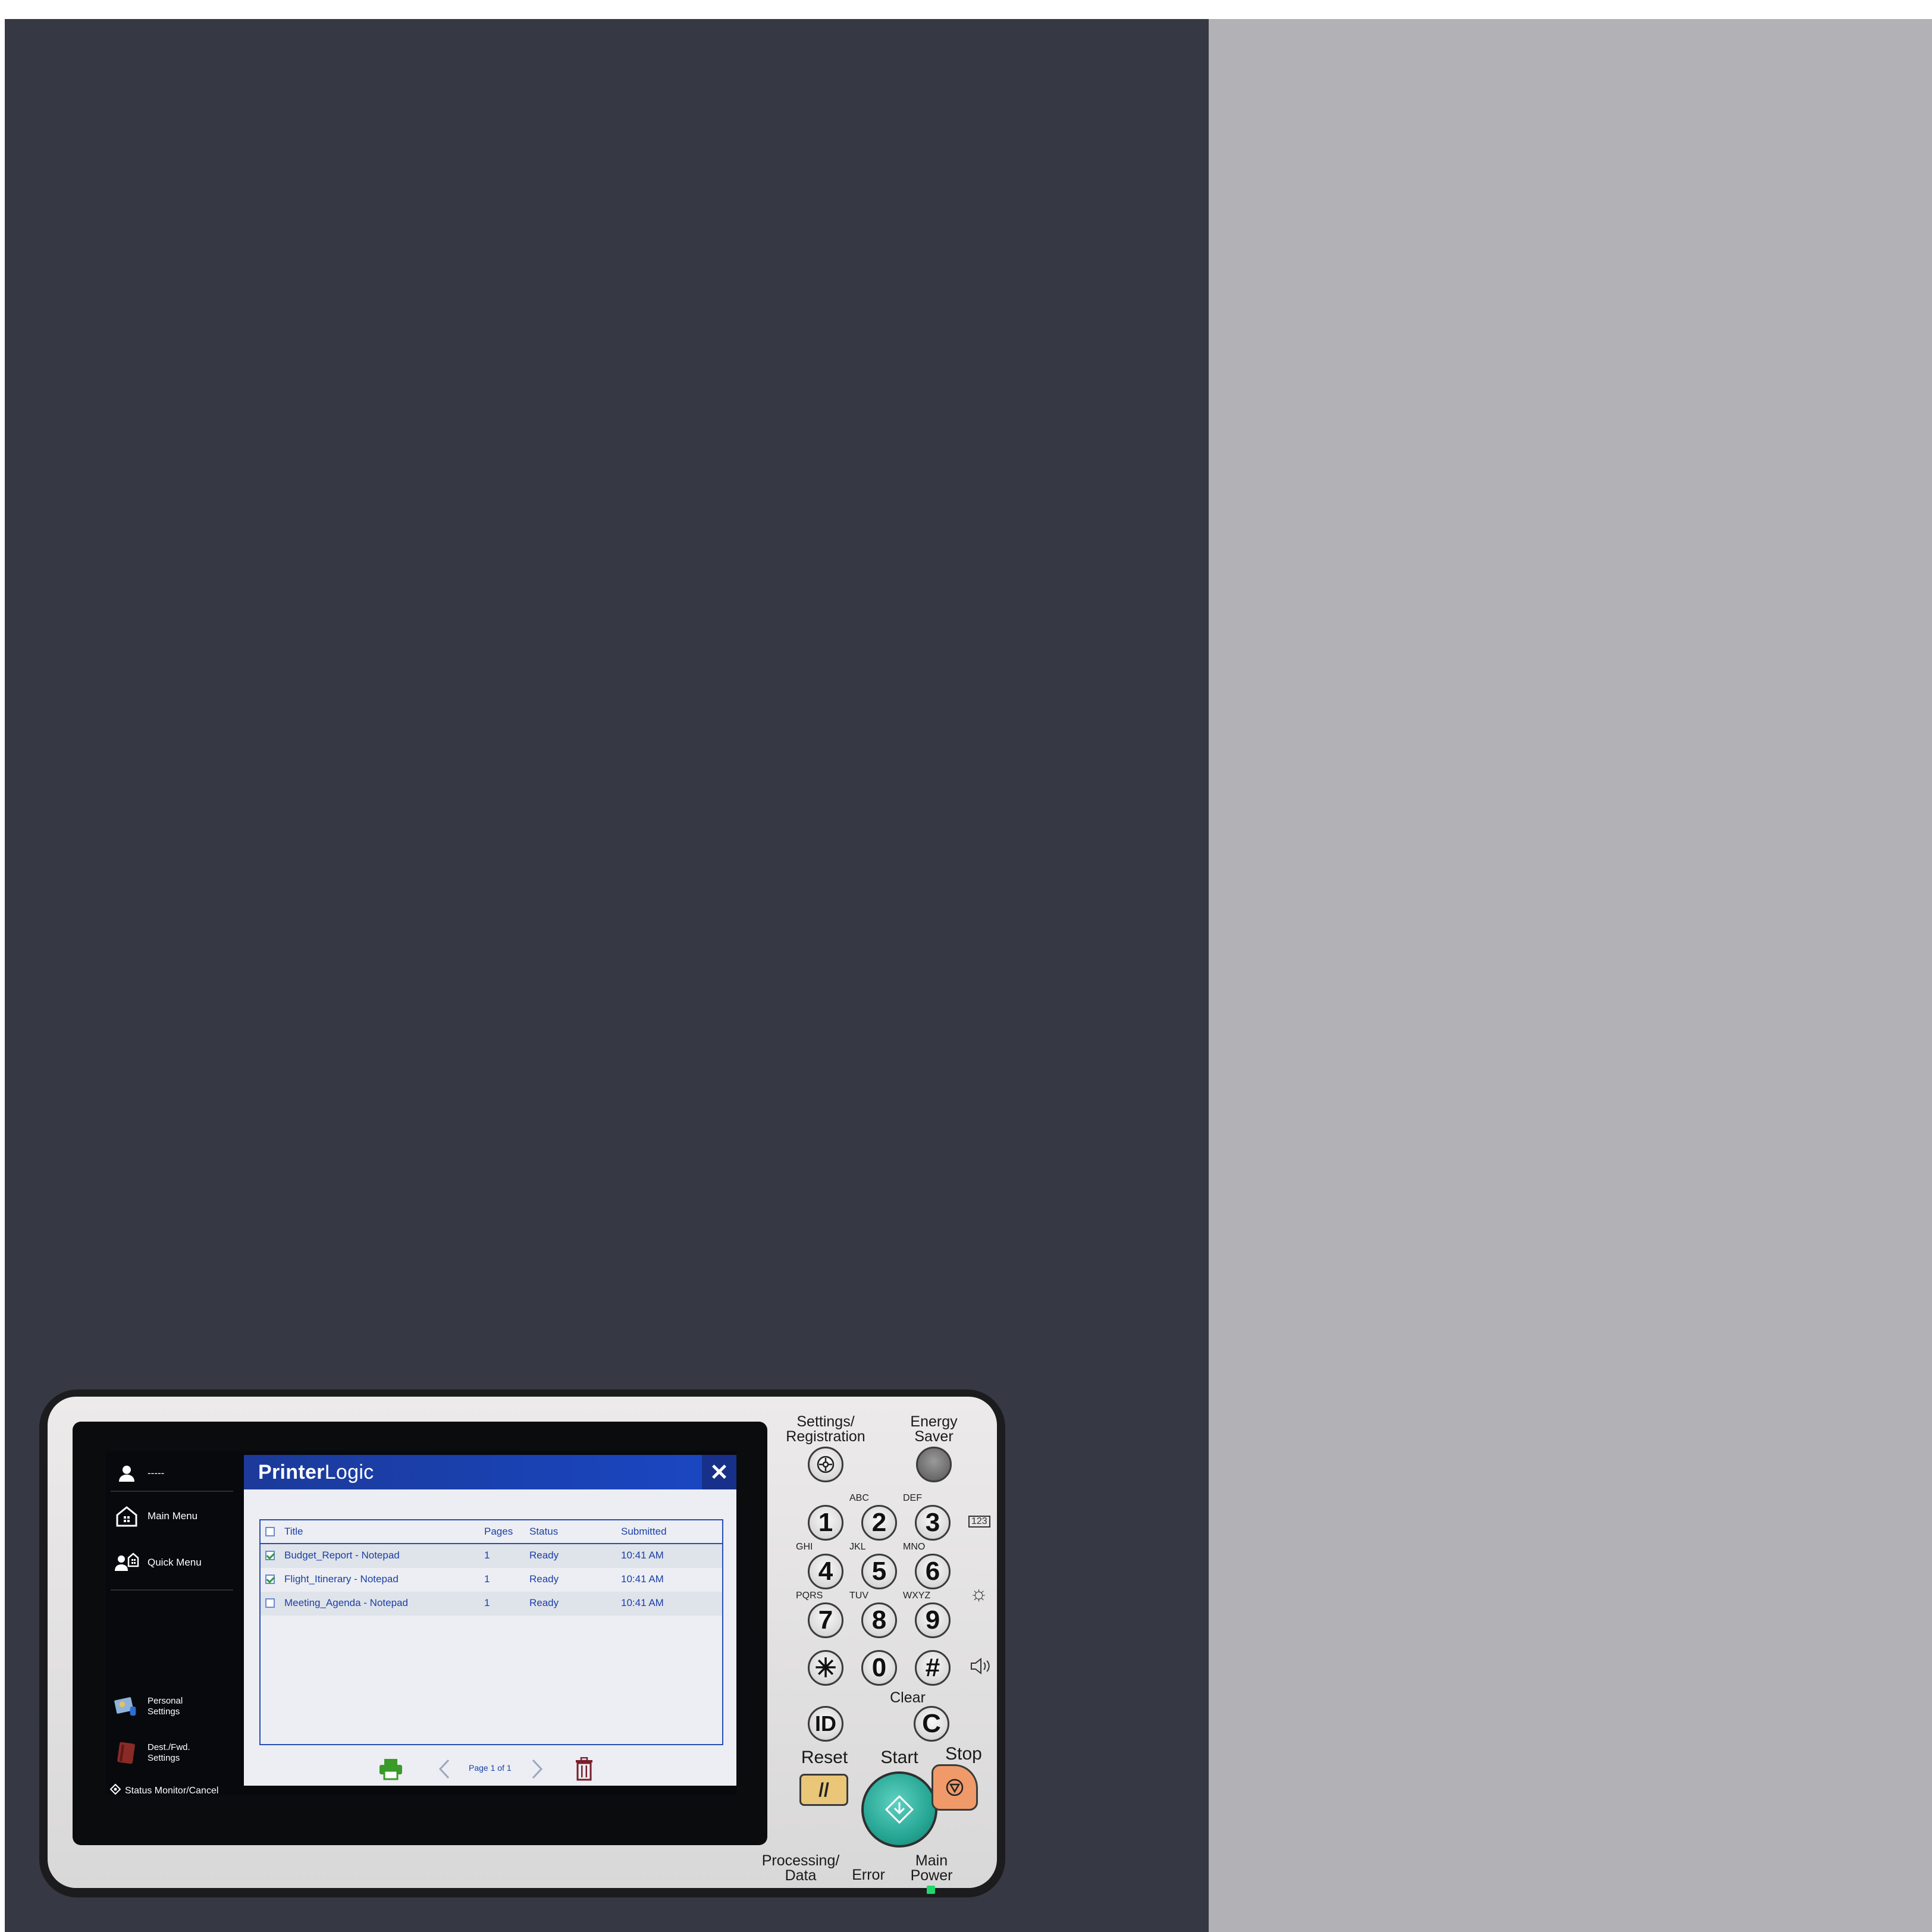 The height and width of the screenshot is (1932, 1932). I want to click on key-digit: 6, so click(932, 1571).